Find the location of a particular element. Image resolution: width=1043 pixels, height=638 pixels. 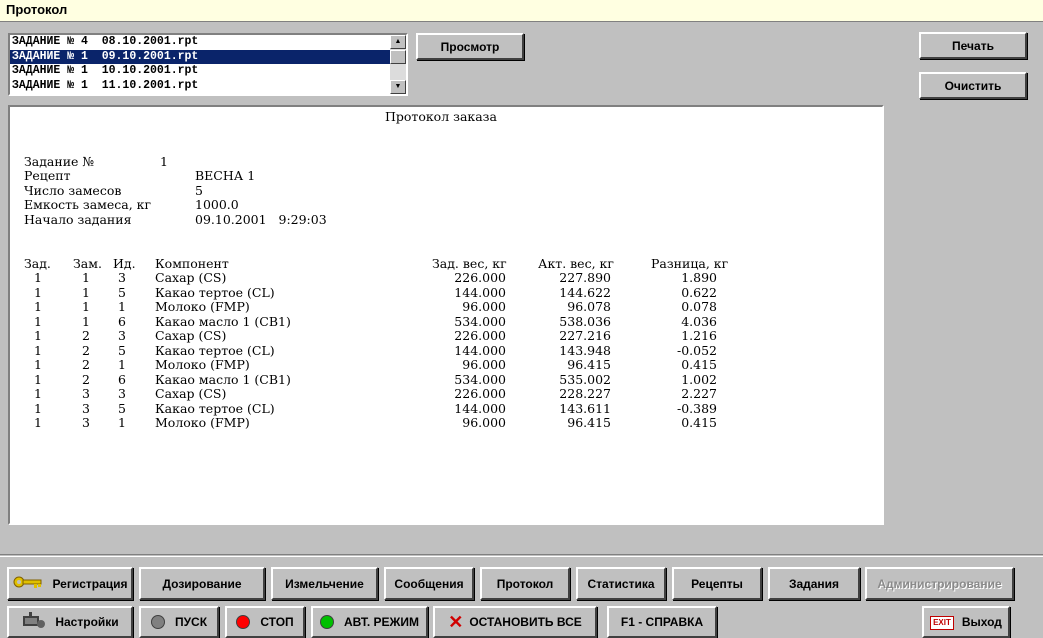

registration-label: Регистрация is located at coordinates (90, 583).